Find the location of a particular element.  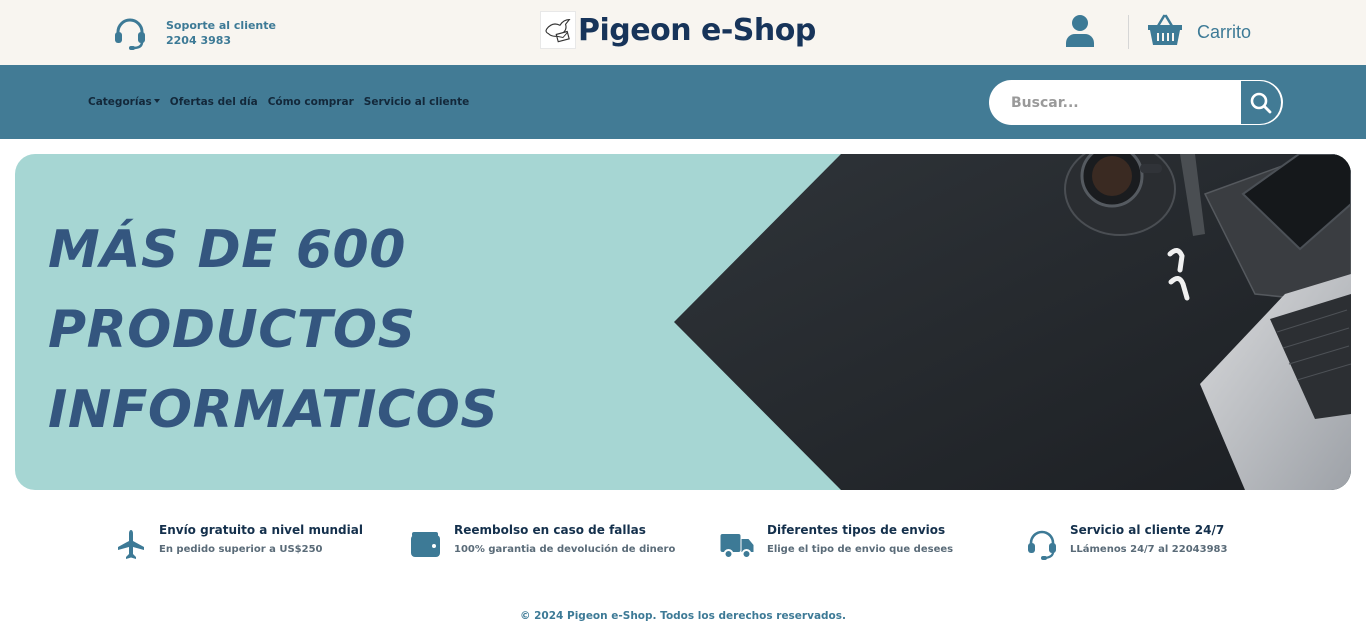

pigeon-logo-icon is located at coordinates (558, 30).